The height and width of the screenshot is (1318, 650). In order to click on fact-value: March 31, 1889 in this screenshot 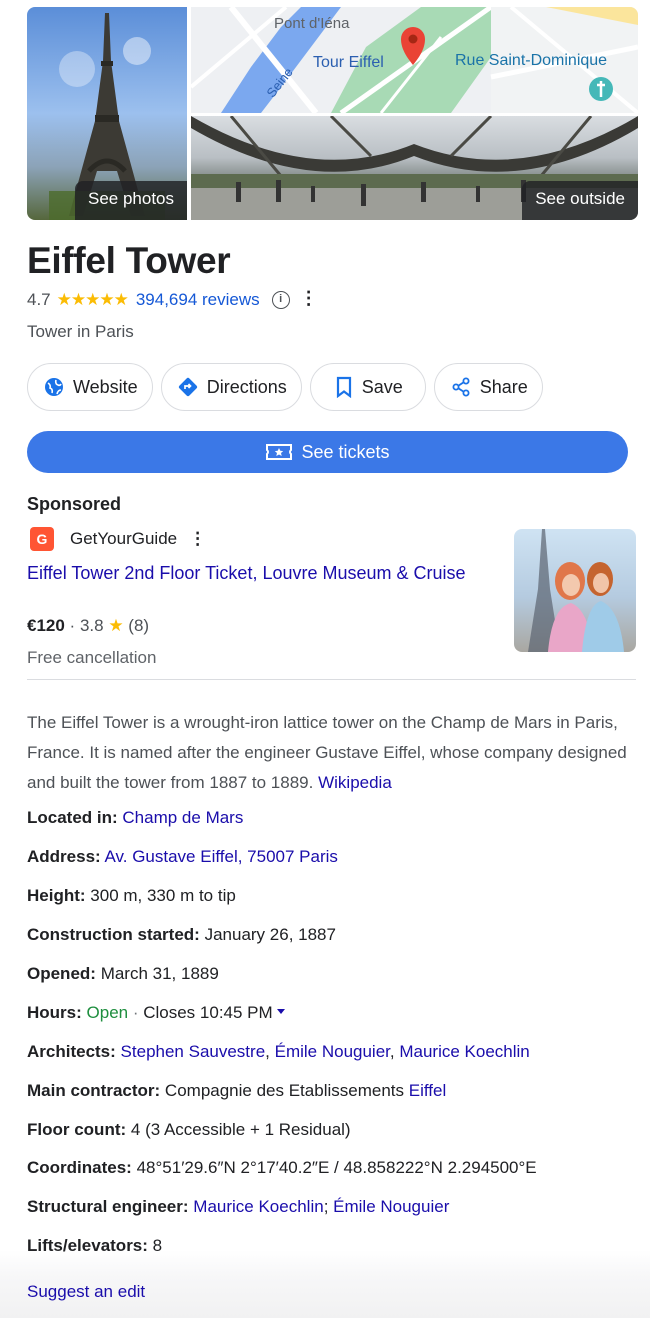, I will do `click(159, 973)`.